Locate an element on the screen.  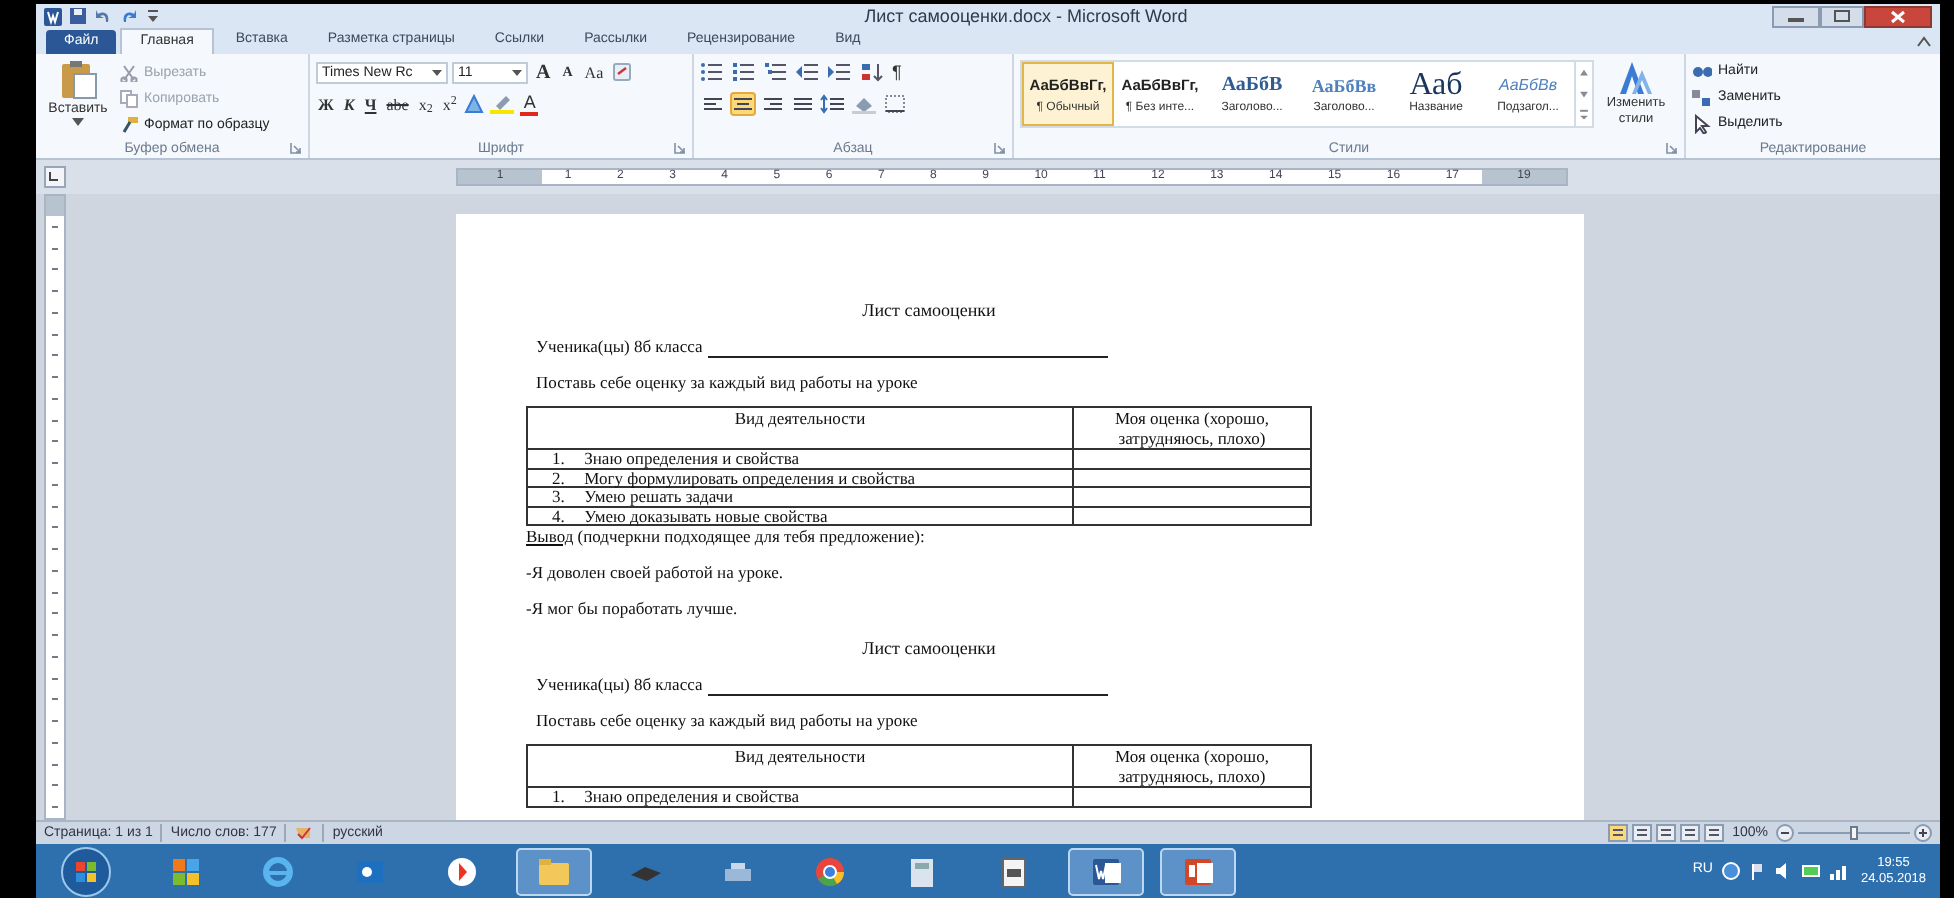
align-right-button is located at coordinates (773, 104).